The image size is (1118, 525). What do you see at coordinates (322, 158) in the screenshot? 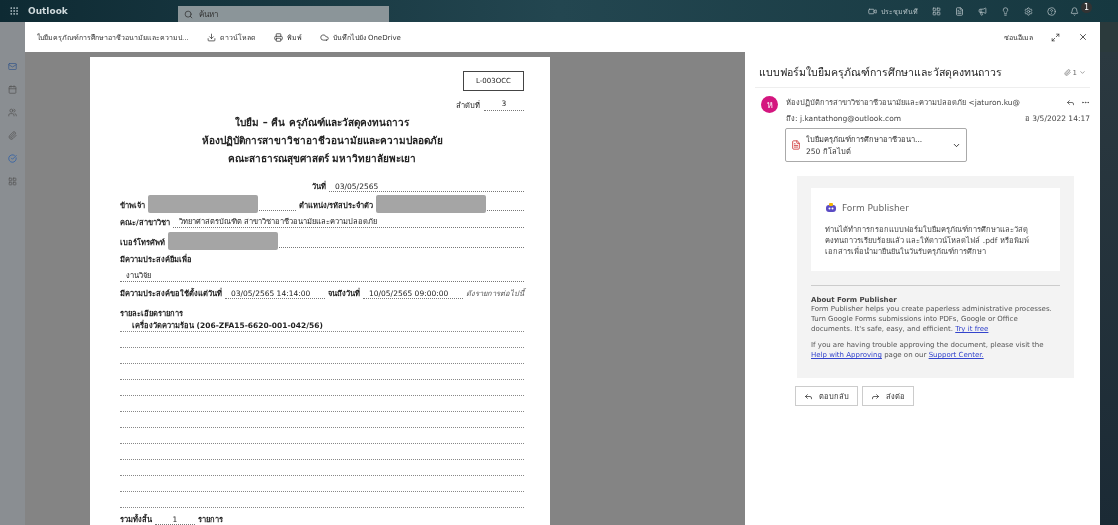
I see `document-title: คณะสาธารณสุขศาสตร์ มหาวิทยาลัยพะเยา` at bounding box center [322, 158].